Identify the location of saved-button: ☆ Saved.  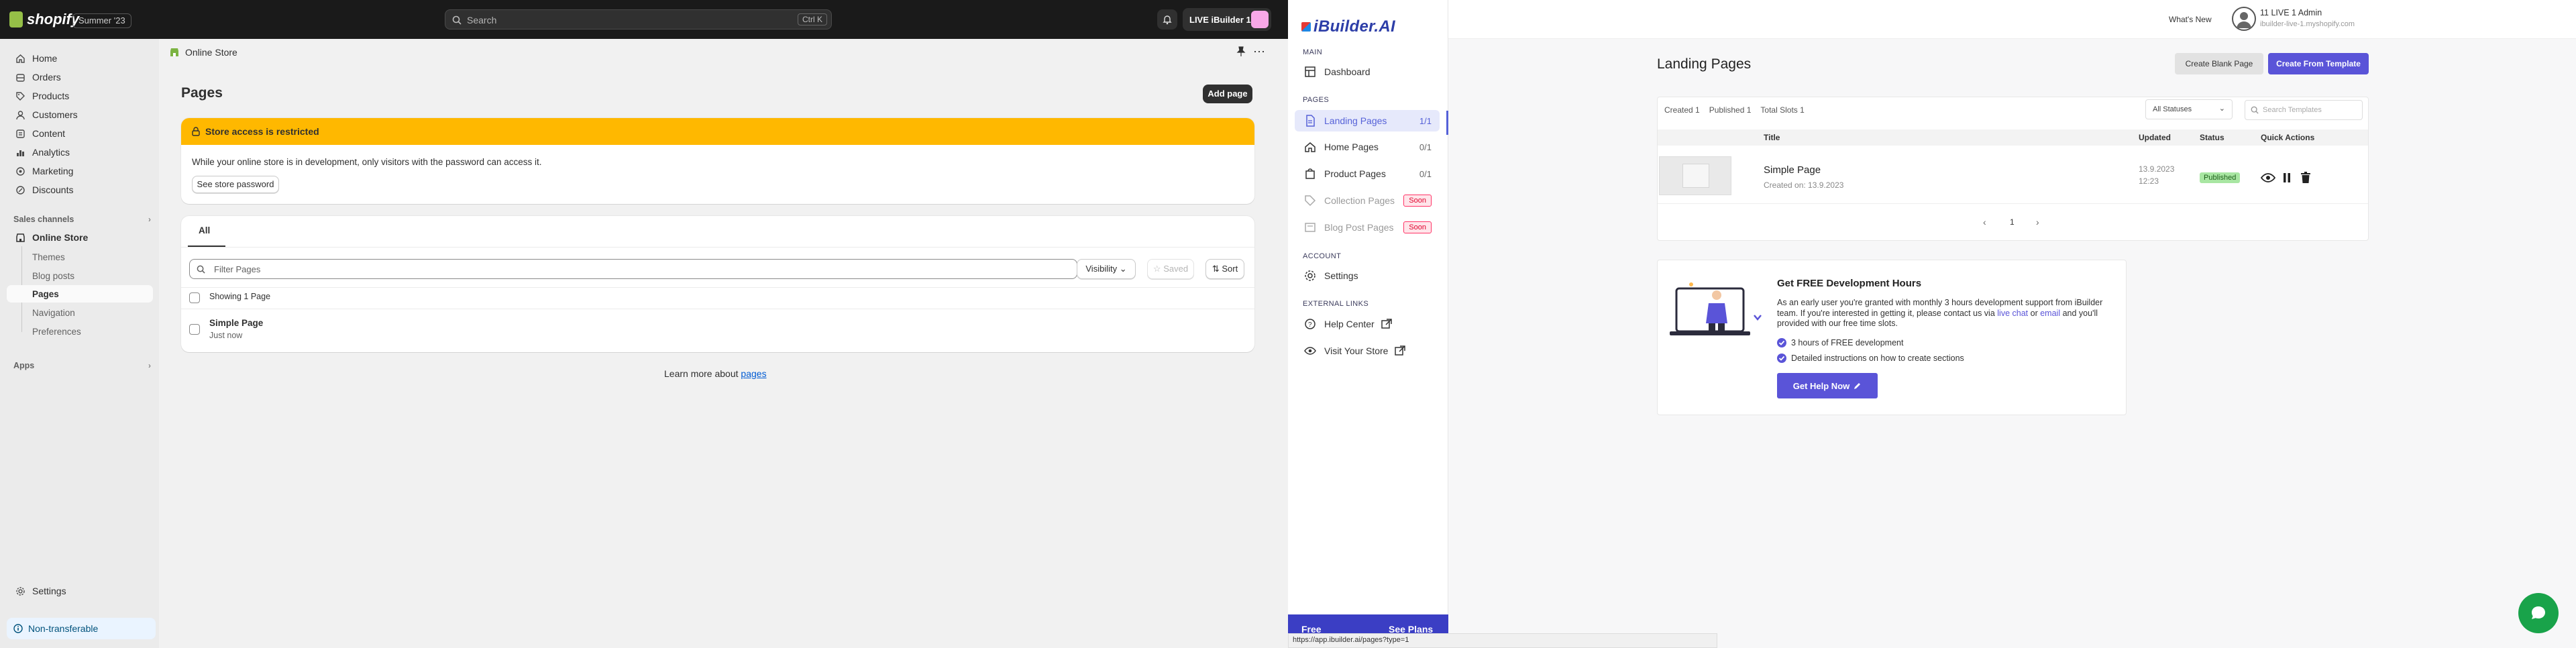
(1170, 269).